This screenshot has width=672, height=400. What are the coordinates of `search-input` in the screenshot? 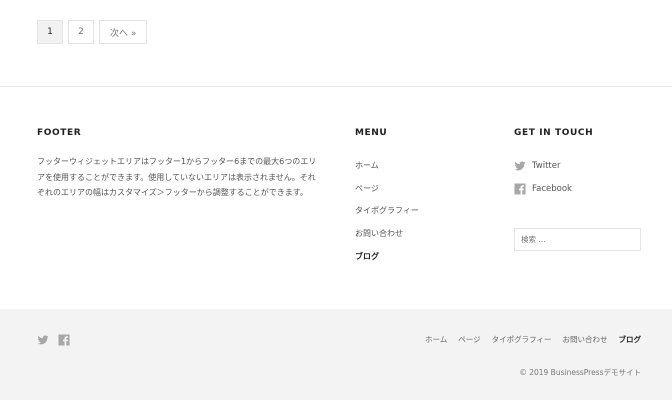 It's located at (577, 239).